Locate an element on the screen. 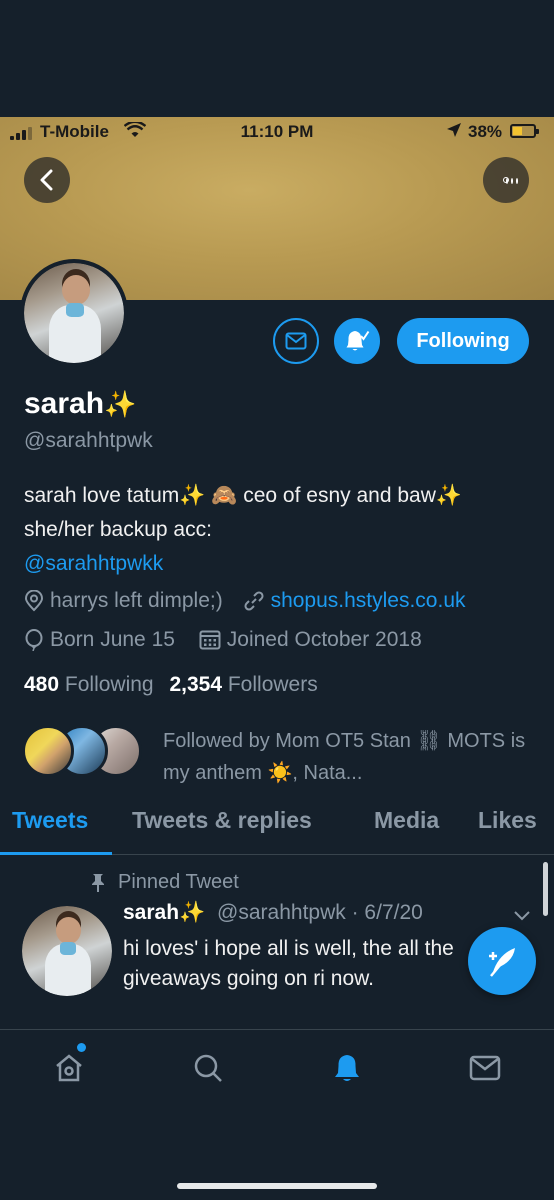 The image size is (554, 1200). tweet-date: · 6/7/20 is located at coordinates (387, 912).